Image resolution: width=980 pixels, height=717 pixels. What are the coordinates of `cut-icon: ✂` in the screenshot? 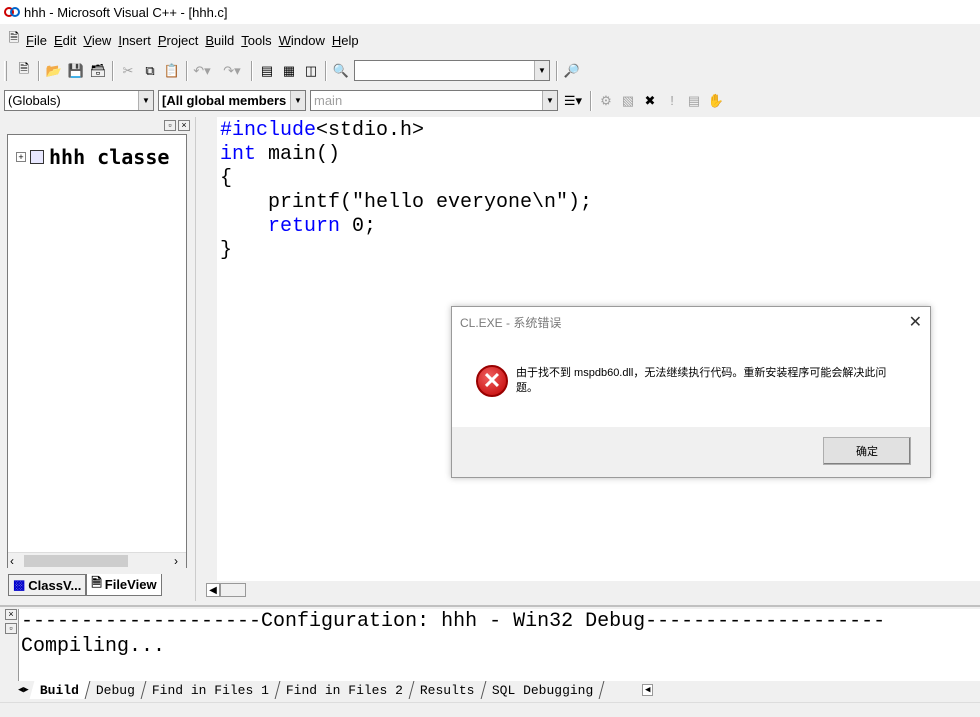 It's located at (128, 71).